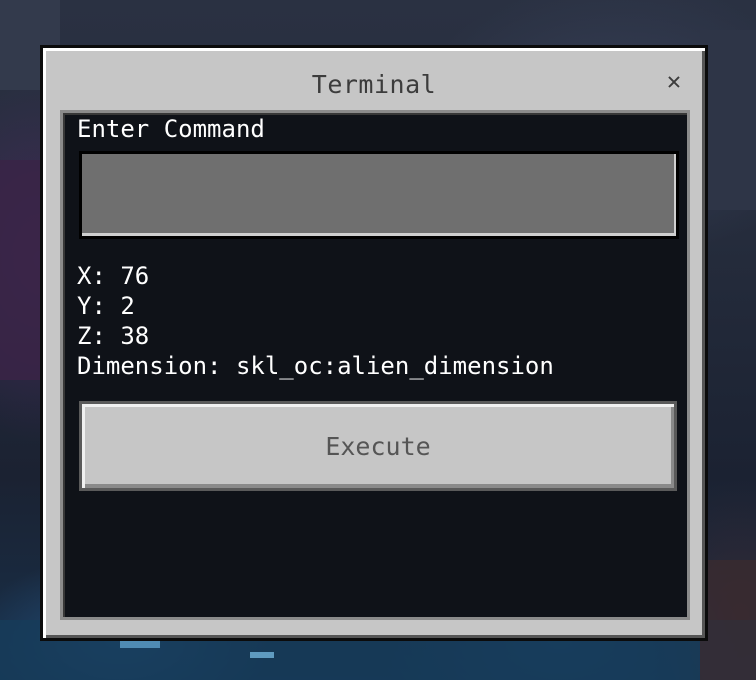 This screenshot has width=756, height=680. Describe the element at coordinates (171, 129) in the screenshot. I see `command-label: Enter Command` at that location.